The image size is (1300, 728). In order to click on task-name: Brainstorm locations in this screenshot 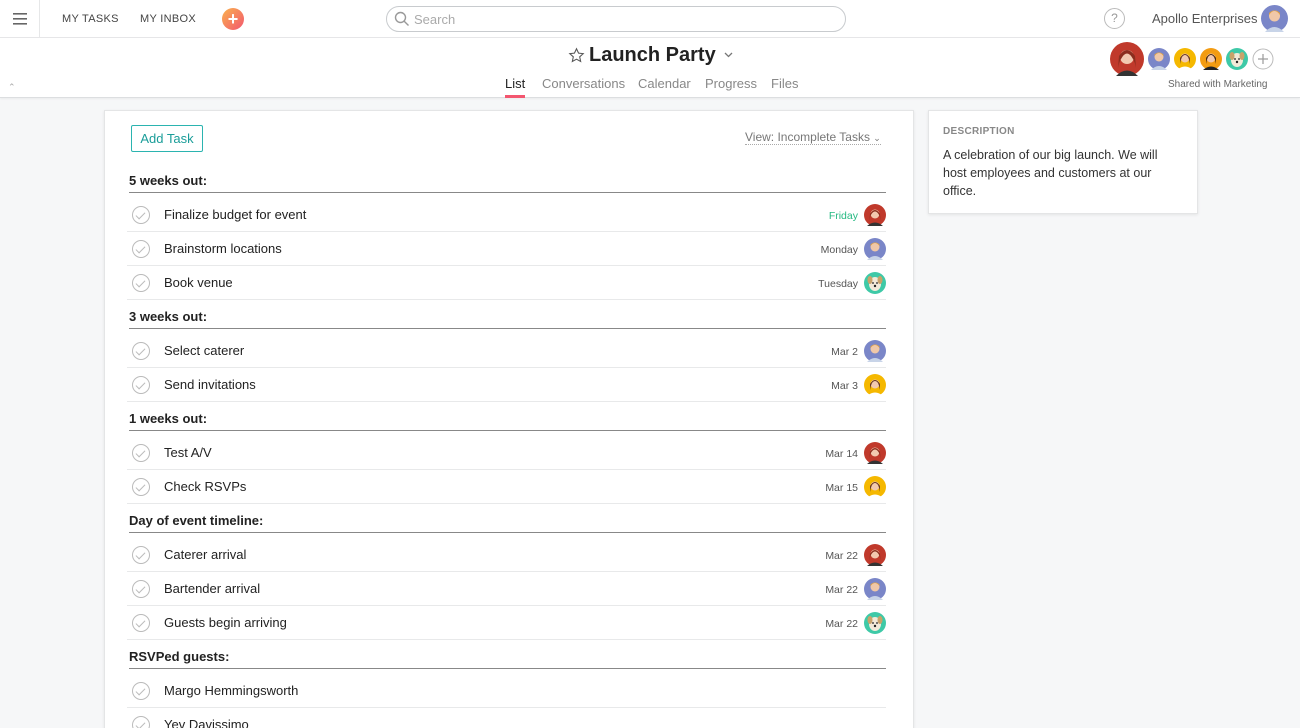, I will do `click(223, 248)`.